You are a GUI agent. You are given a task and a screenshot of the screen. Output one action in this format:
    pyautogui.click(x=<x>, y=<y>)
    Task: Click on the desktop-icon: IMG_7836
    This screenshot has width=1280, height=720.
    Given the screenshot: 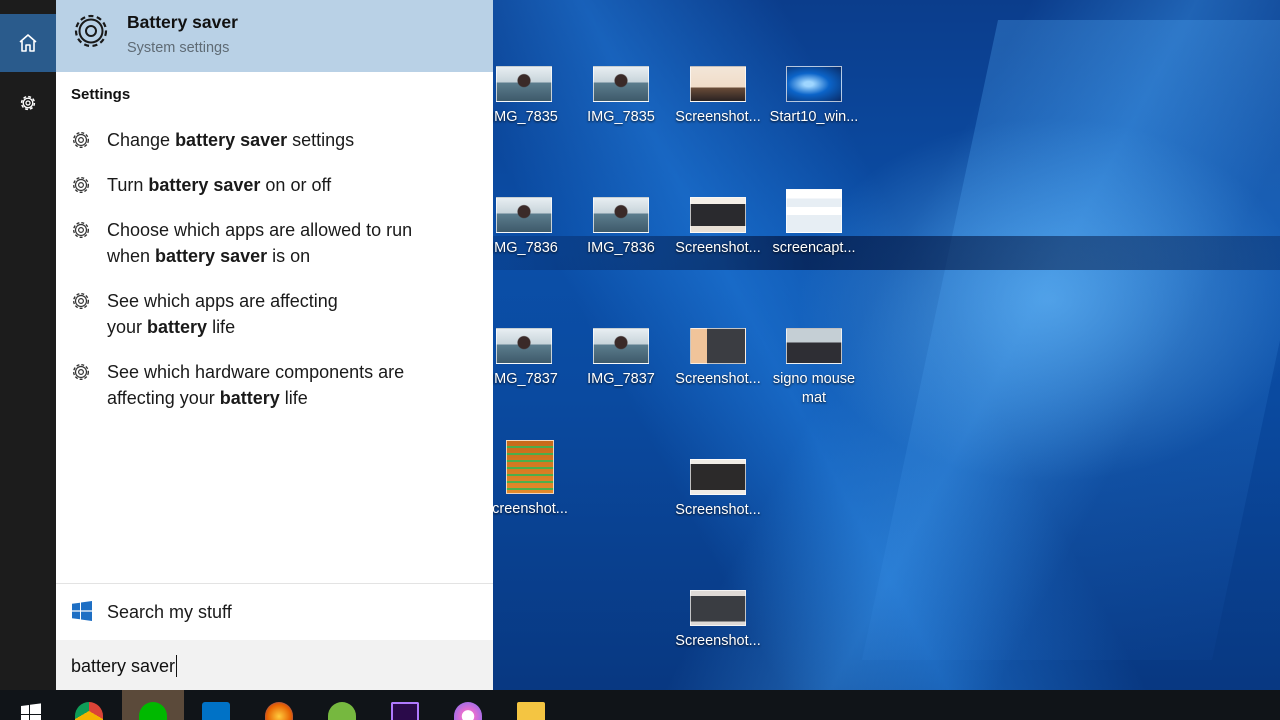 What is the action you would take?
    pyautogui.click(x=621, y=227)
    